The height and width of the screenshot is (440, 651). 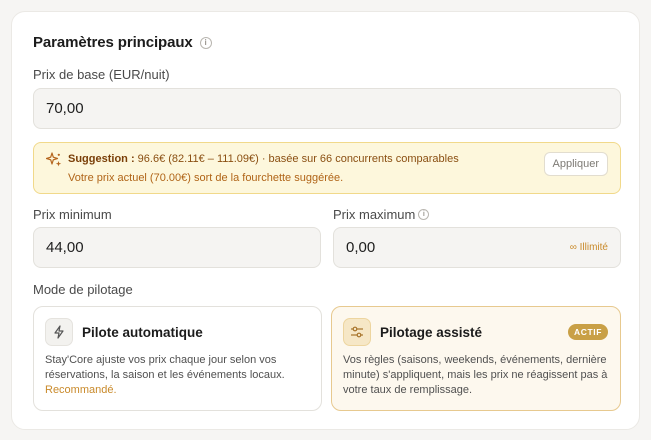 What do you see at coordinates (142, 332) in the screenshot?
I see `mode-auto-title: Pilote automatique` at bounding box center [142, 332].